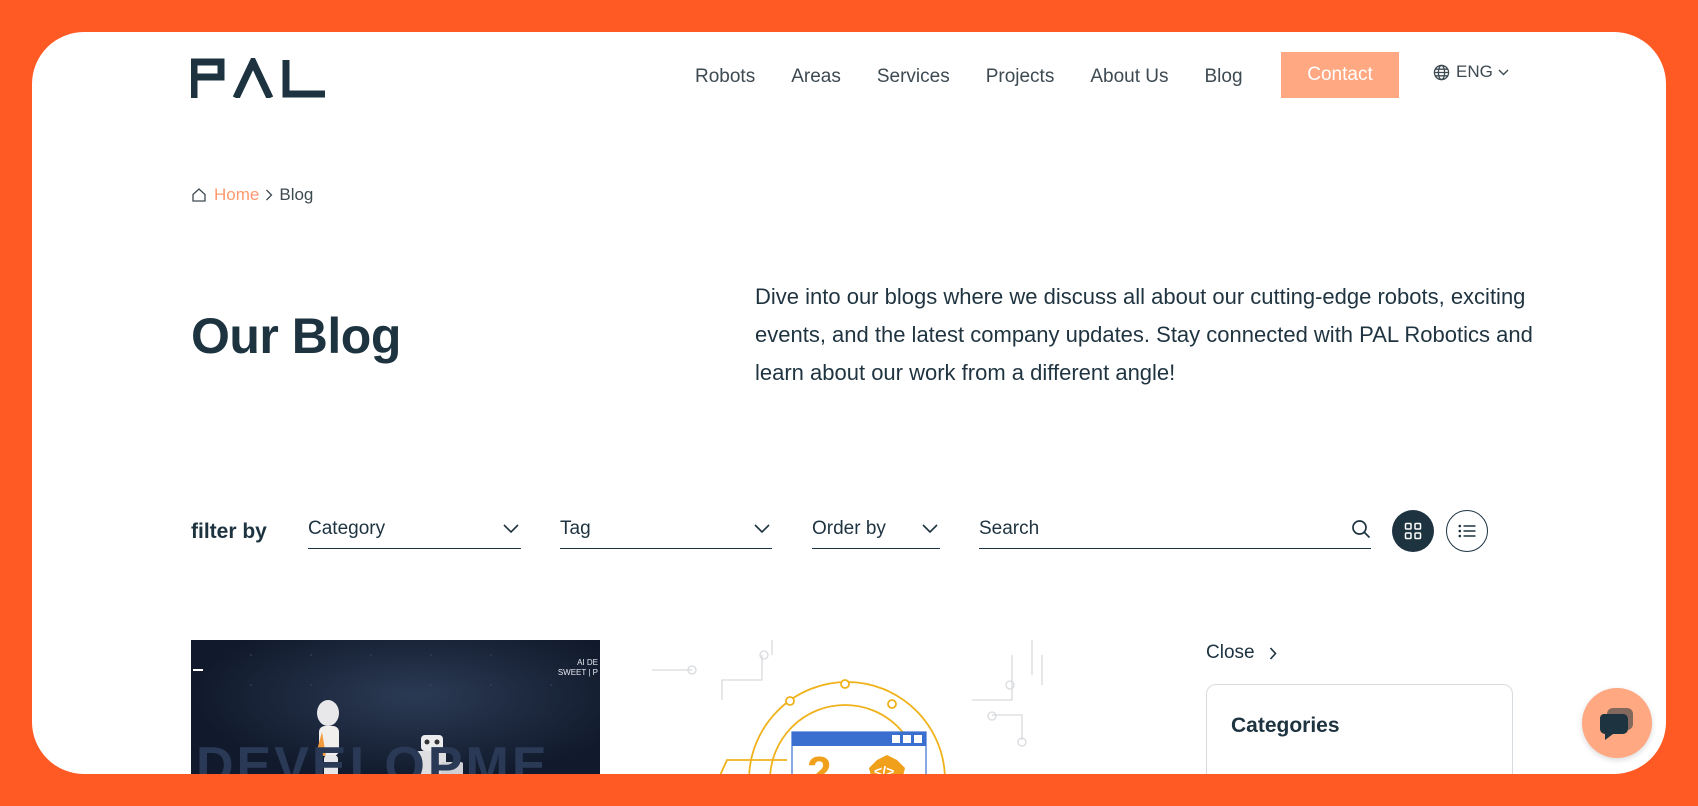 This screenshot has width=1698, height=806. What do you see at coordinates (1230, 652) in the screenshot?
I see `close-label: Close` at bounding box center [1230, 652].